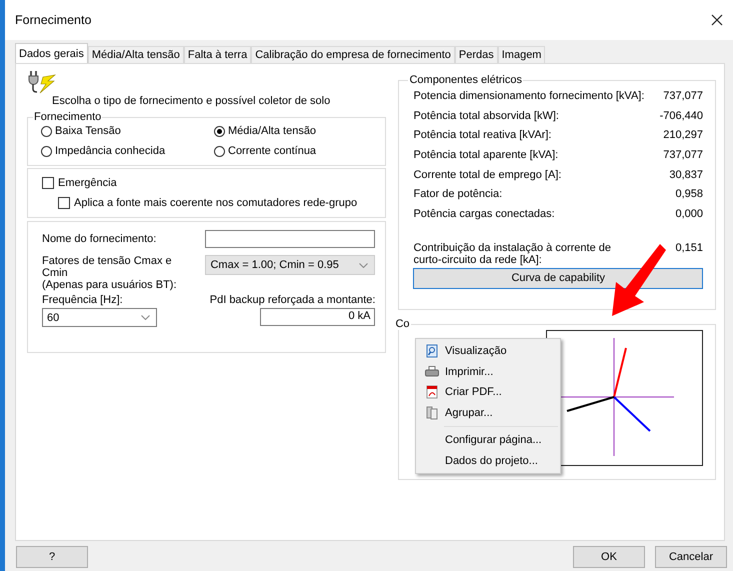  I want to click on value-text: 210,297, so click(683, 135).